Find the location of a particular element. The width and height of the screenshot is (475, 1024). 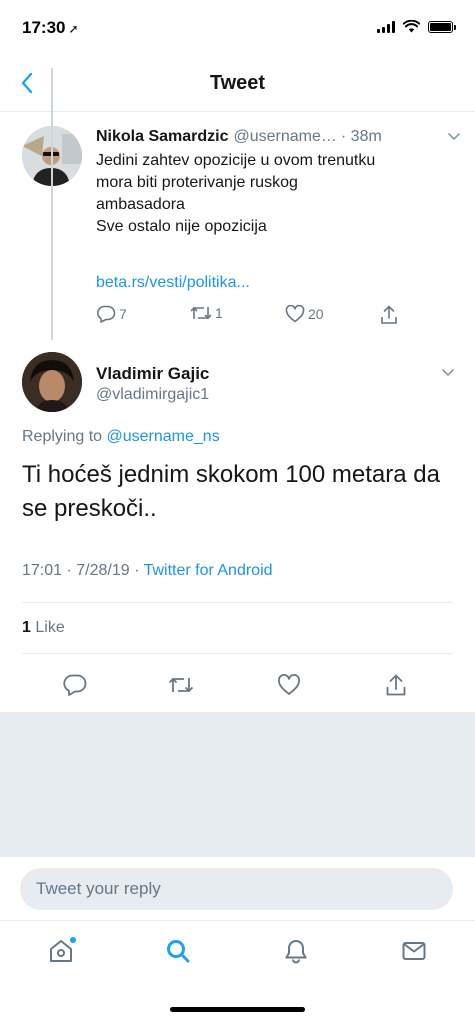

avatar is located at coordinates (52, 382).